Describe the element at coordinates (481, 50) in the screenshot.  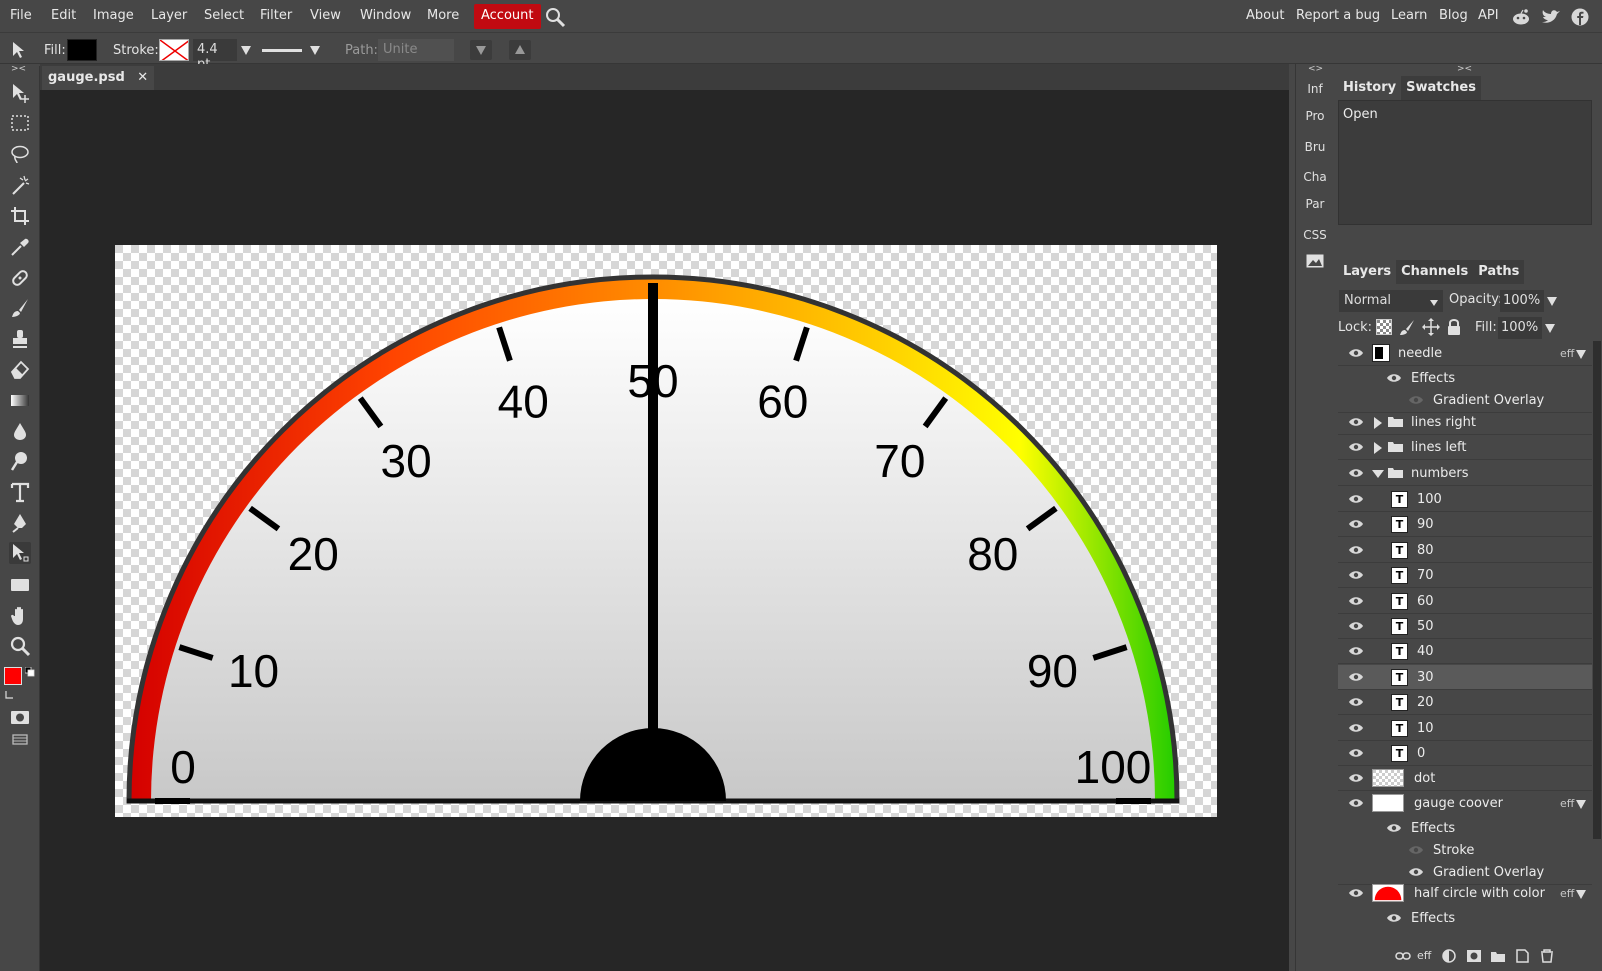
I see `path-down-button` at that location.